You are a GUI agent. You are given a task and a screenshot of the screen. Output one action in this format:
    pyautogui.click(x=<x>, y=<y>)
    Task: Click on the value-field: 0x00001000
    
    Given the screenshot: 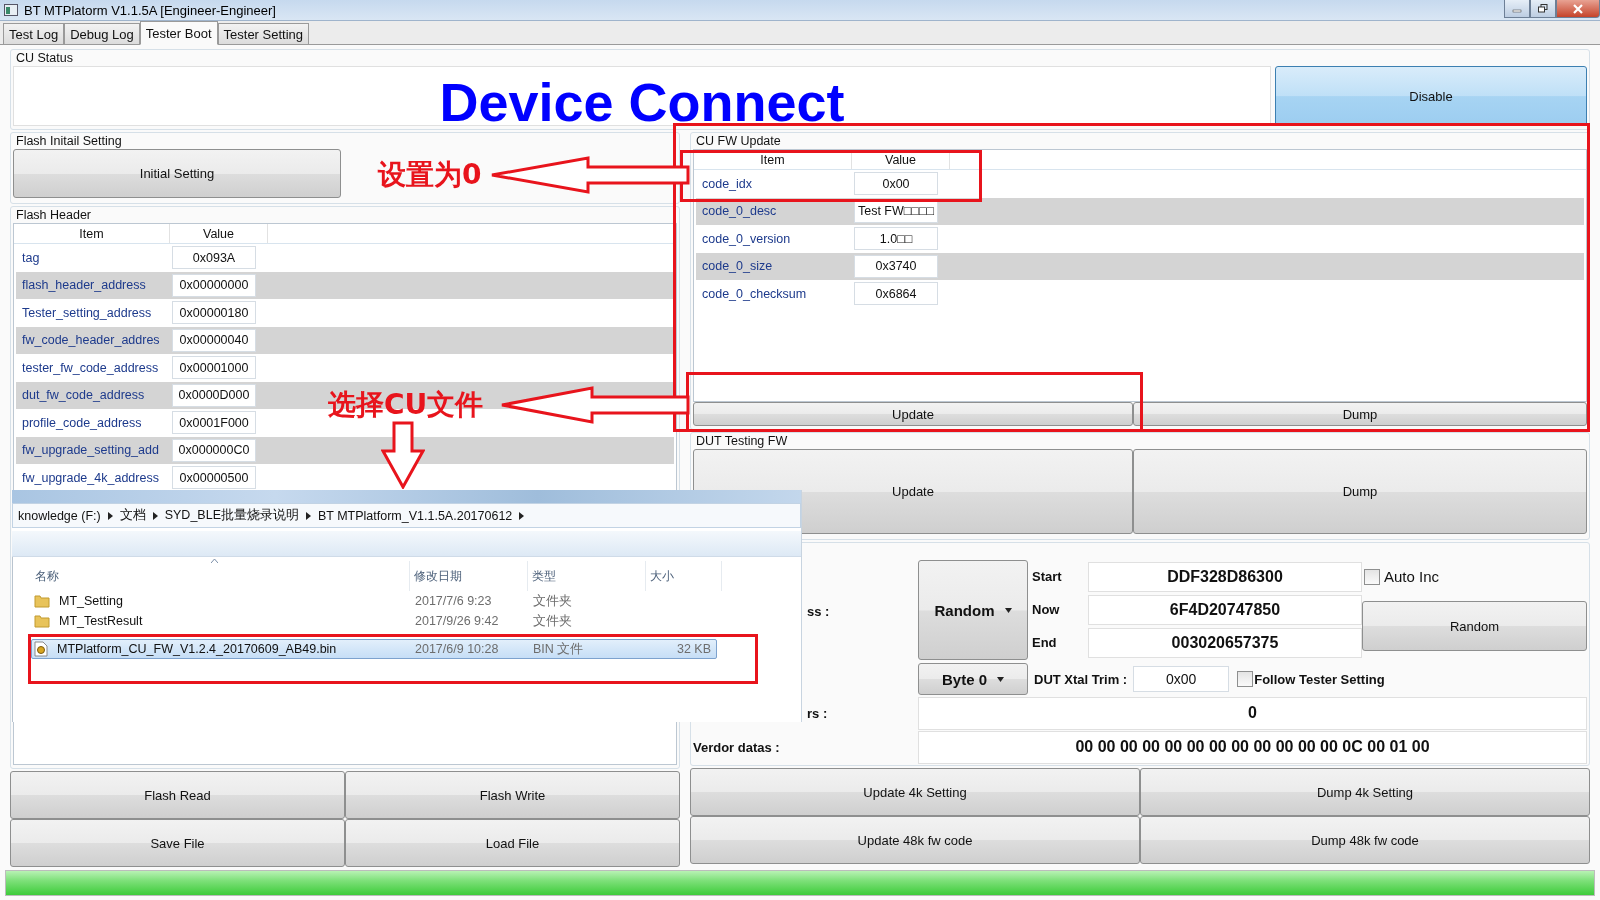 What is the action you would take?
    pyautogui.click(x=214, y=368)
    